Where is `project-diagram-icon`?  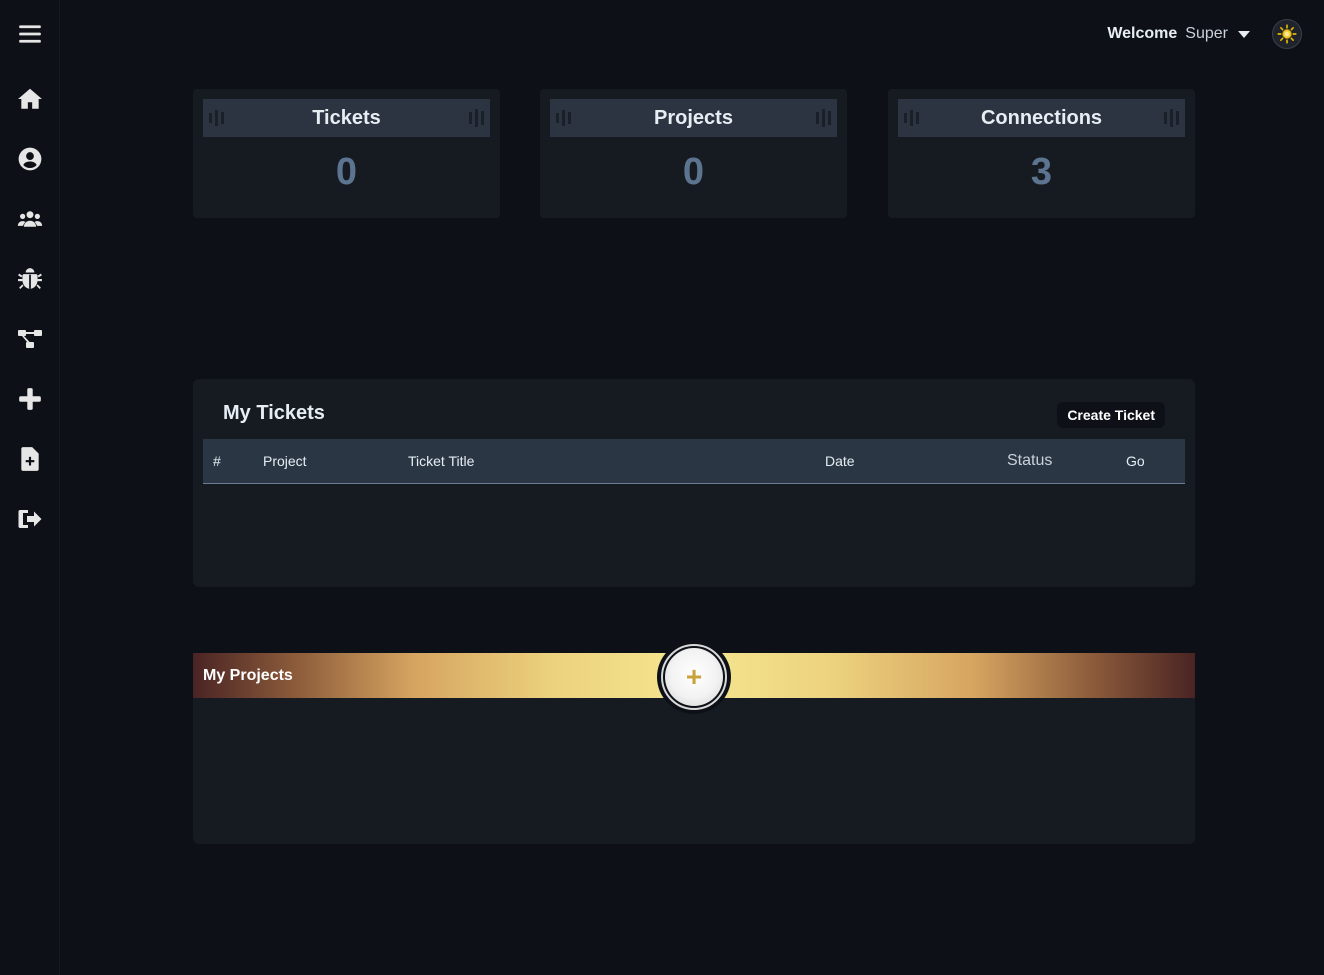 project-diagram-icon is located at coordinates (30, 339).